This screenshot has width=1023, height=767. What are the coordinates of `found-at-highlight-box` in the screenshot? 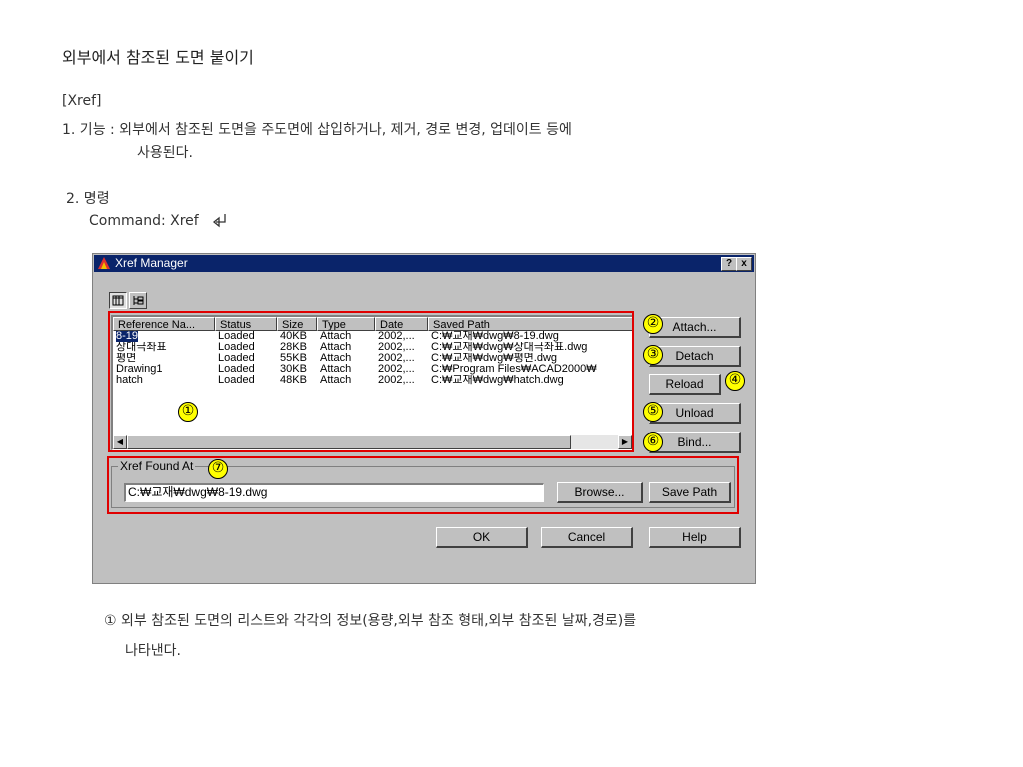 It's located at (423, 485).